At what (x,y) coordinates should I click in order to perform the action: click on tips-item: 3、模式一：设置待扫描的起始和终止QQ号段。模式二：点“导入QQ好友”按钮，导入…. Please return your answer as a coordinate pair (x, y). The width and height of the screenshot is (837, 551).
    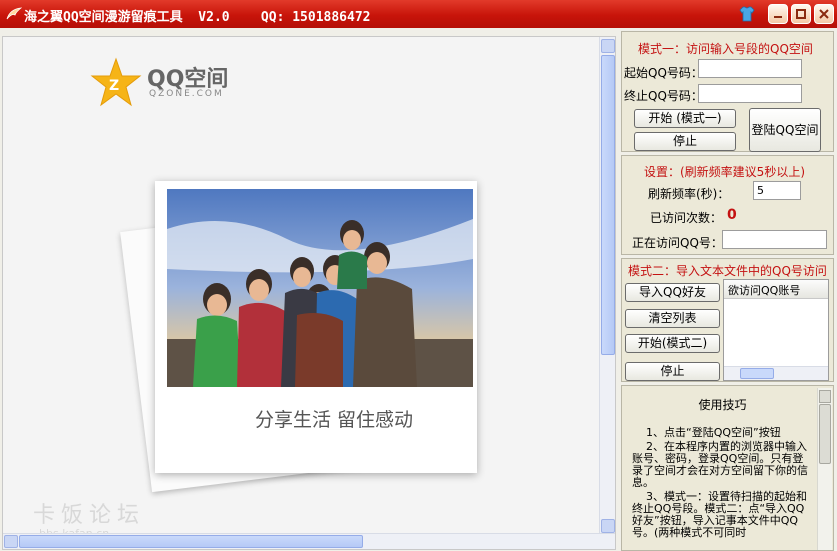
    Looking at the image, I should click on (719, 514).